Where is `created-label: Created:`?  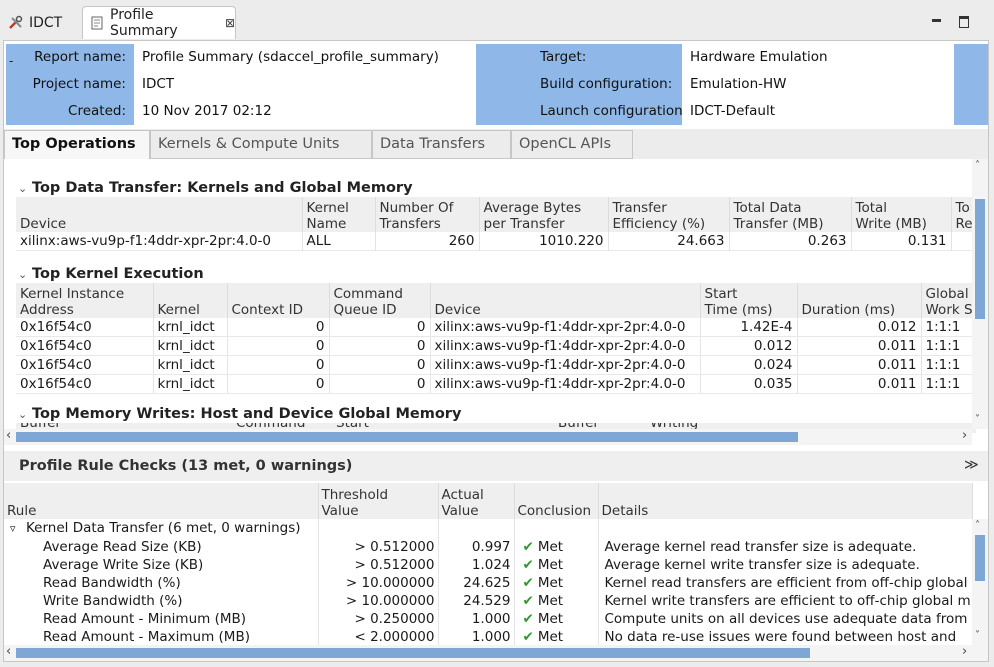
created-label: Created: is located at coordinates (77, 111).